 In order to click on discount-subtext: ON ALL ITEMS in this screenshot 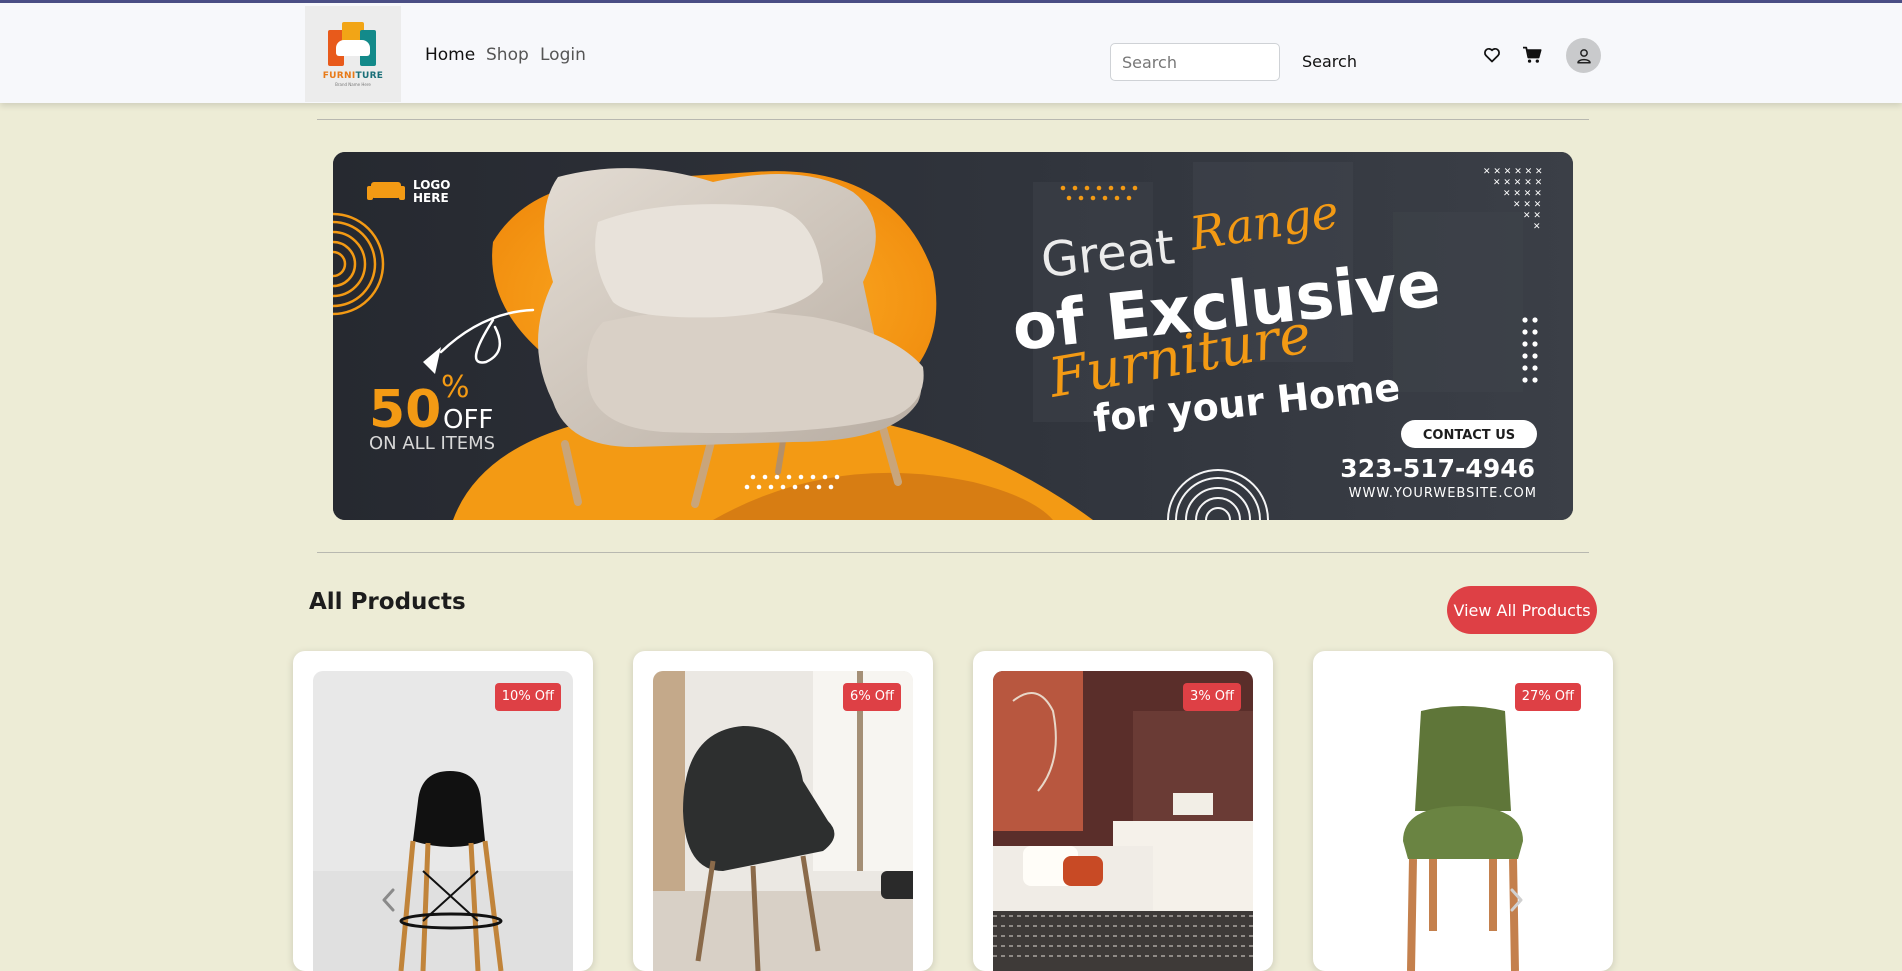, I will do `click(432, 443)`.